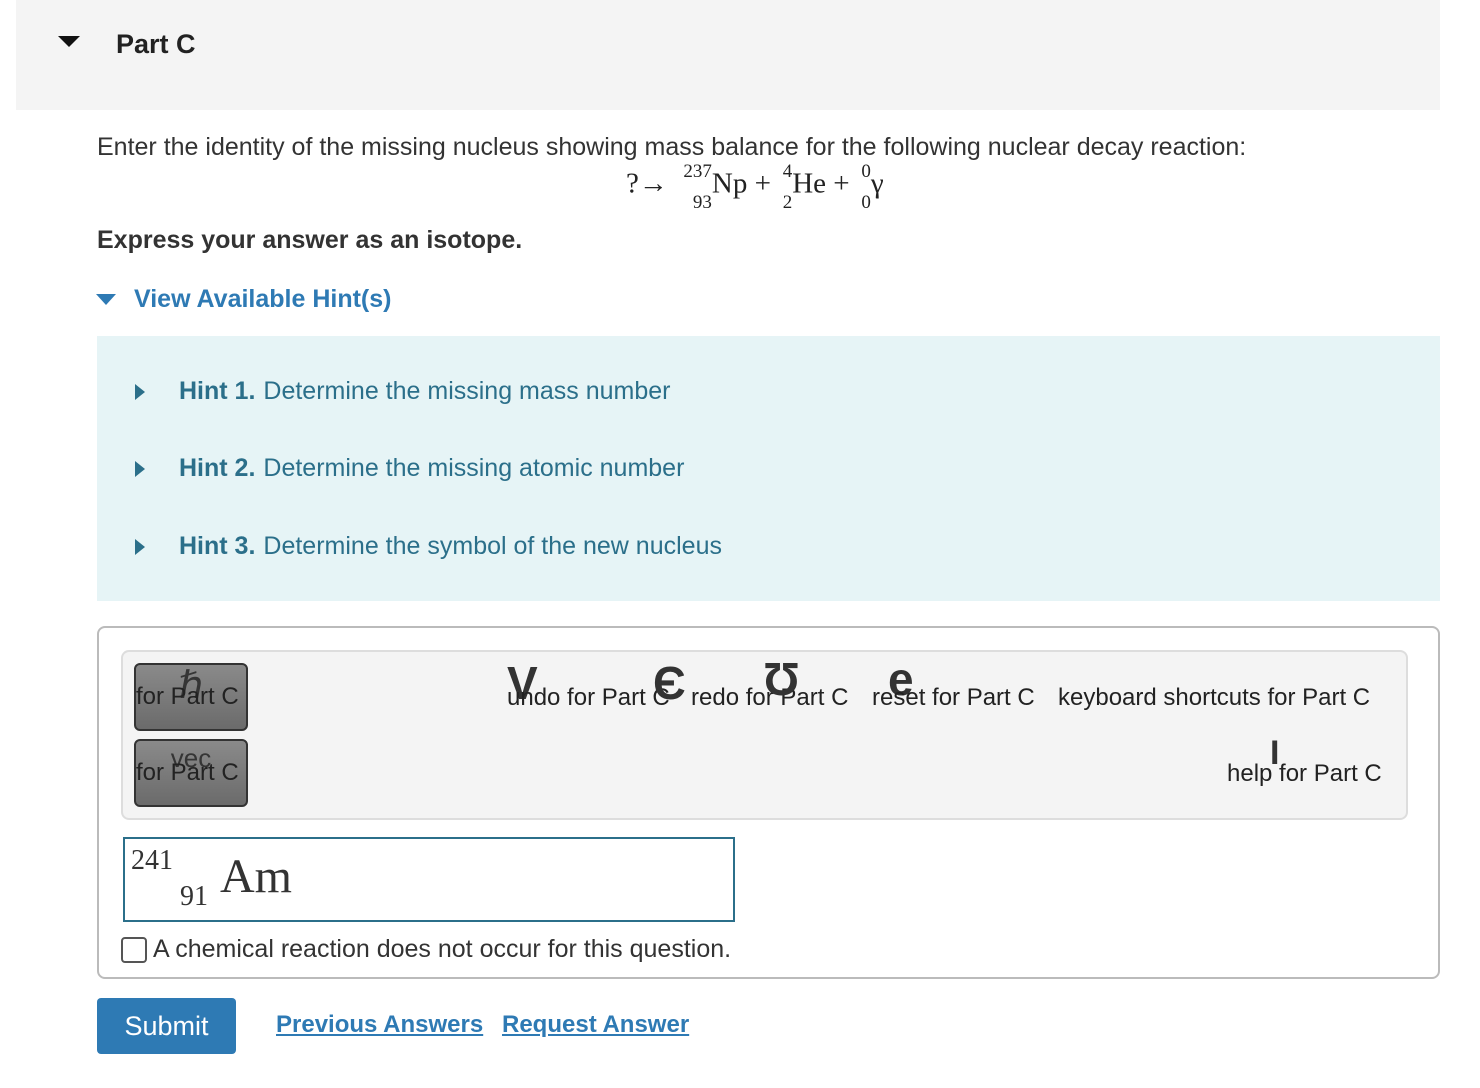  Describe the element at coordinates (595, 1025) in the screenshot. I see `request-answer-link: Request Answer` at that location.